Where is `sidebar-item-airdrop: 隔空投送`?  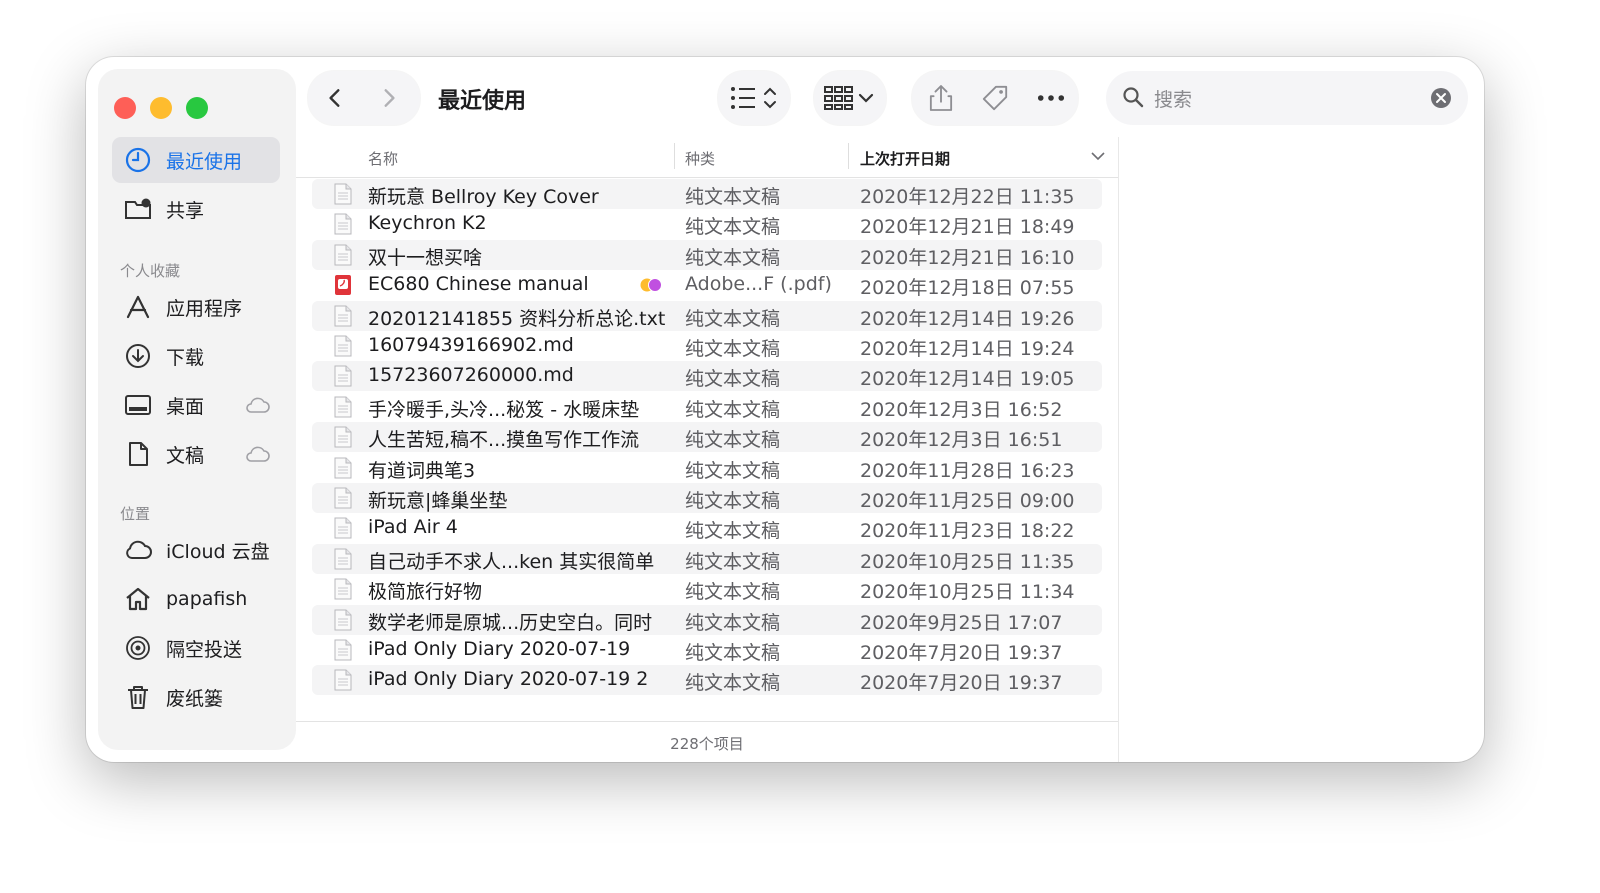 sidebar-item-airdrop: 隔空投送 is located at coordinates (196, 648).